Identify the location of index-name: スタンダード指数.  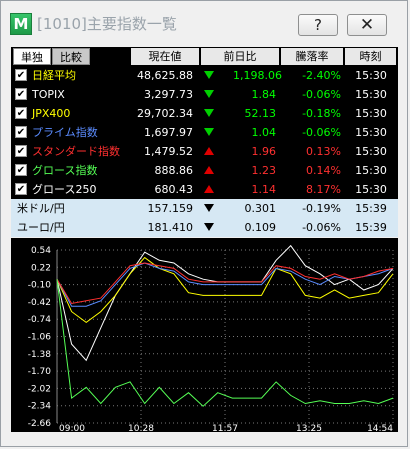
(76, 151).